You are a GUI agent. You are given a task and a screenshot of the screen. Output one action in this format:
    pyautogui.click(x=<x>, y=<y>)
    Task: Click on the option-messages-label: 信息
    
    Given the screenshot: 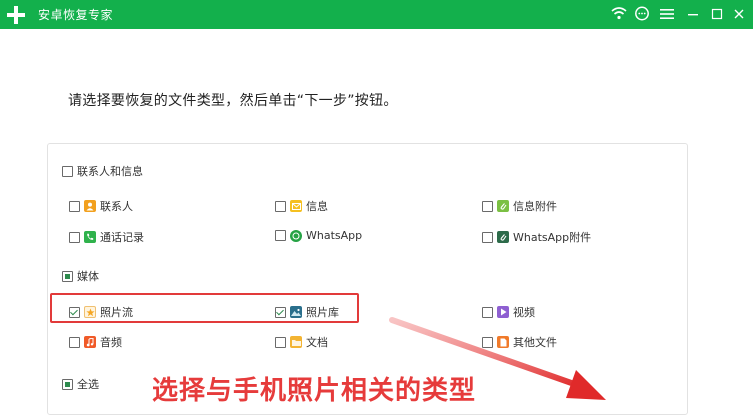 What is the action you would take?
    pyautogui.click(x=317, y=206)
    